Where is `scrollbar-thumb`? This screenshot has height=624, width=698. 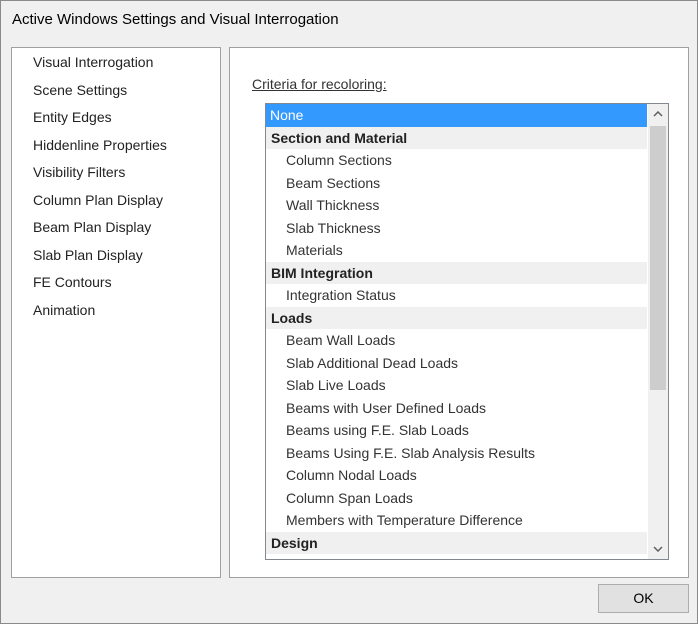 scrollbar-thumb is located at coordinates (658, 258).